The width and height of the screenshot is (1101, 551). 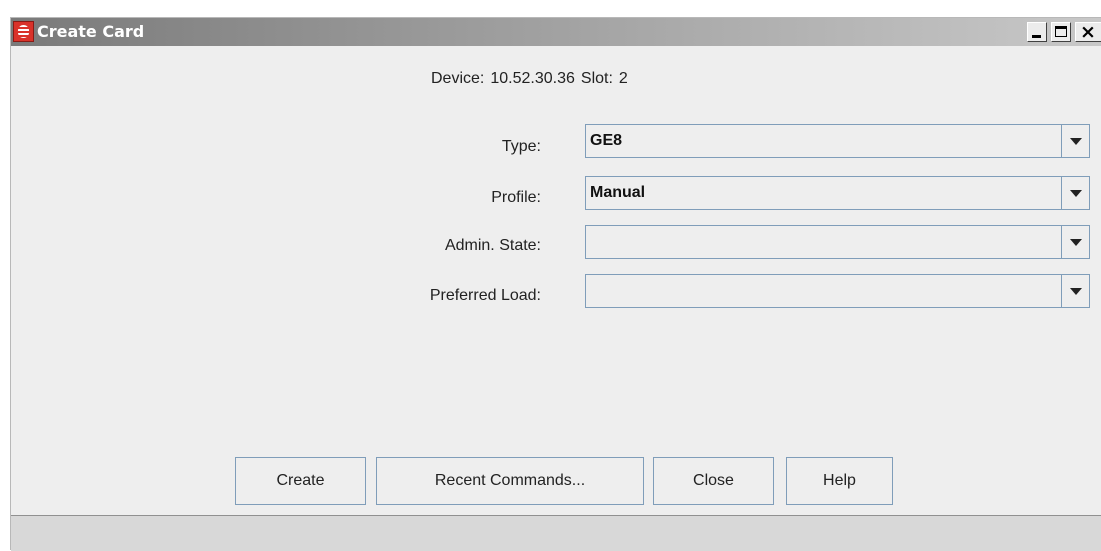 I want to click on app-logo-icon, so click(x=23, y=31).